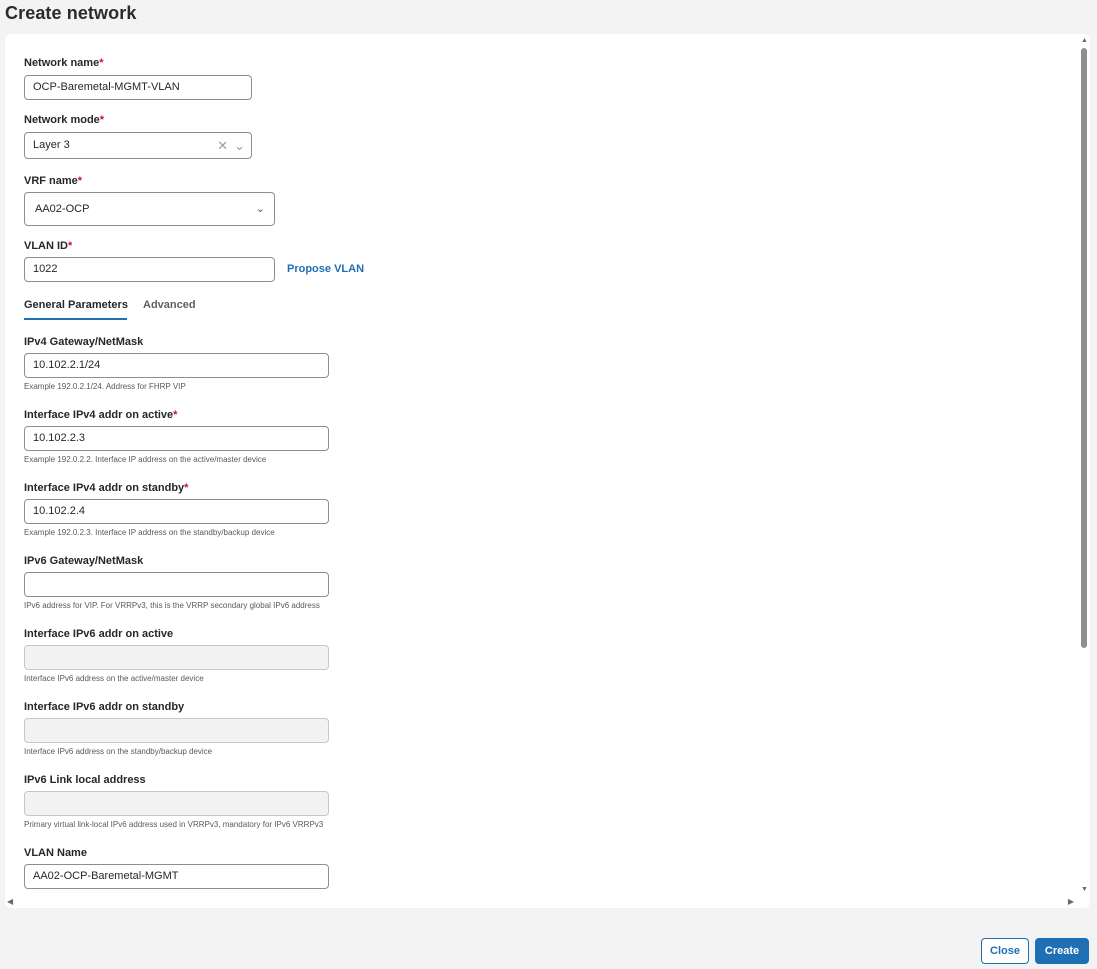 This screenshot has height=969, width=1097. I want to click on tab-advanced: Advanced, so click(169, 305).